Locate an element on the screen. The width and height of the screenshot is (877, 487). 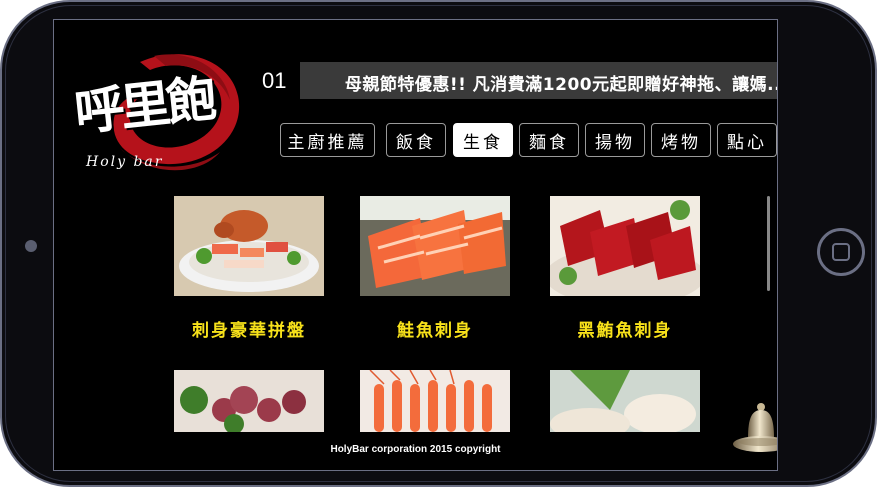
tab-chef-recommend: 主廚推薦 is located at coordinates (327, 140).